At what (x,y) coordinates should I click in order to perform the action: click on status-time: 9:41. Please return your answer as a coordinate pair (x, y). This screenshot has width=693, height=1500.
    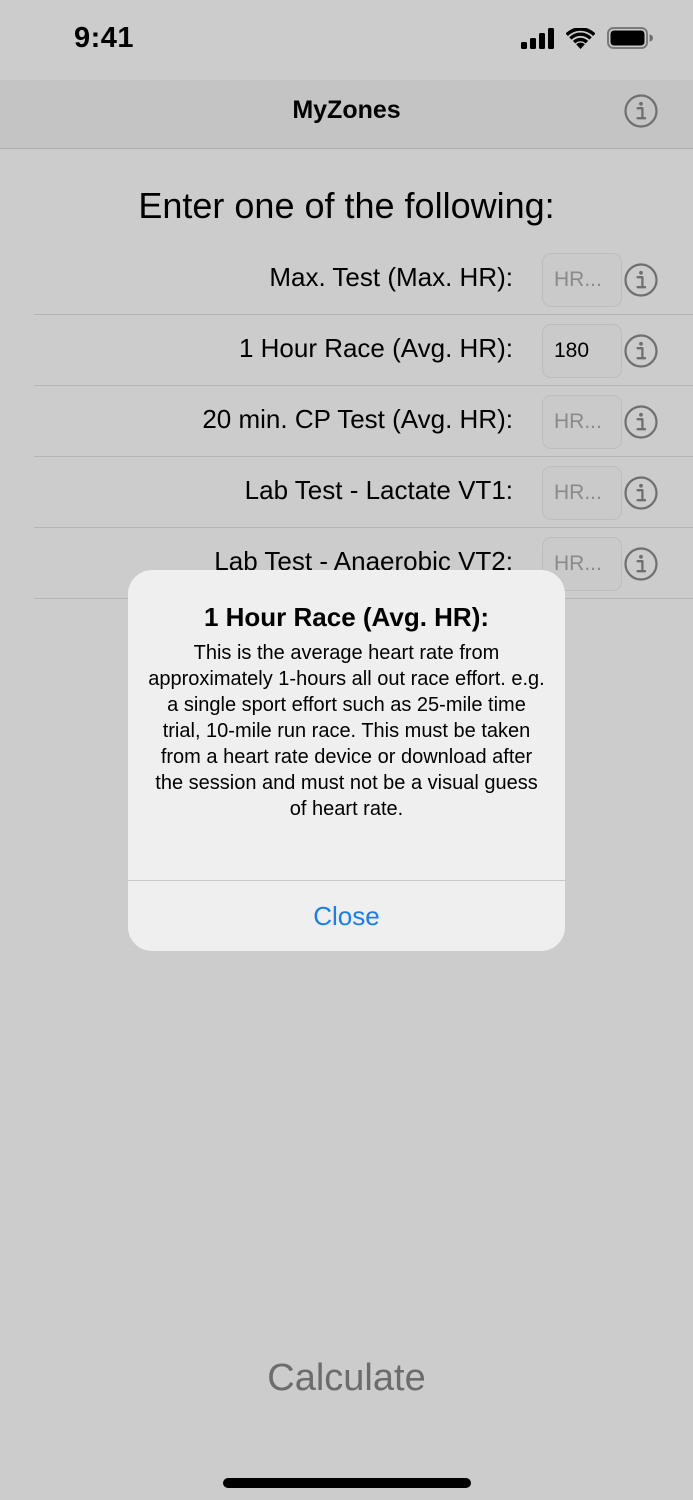
    Looking at the image, I should click on (104, 38).